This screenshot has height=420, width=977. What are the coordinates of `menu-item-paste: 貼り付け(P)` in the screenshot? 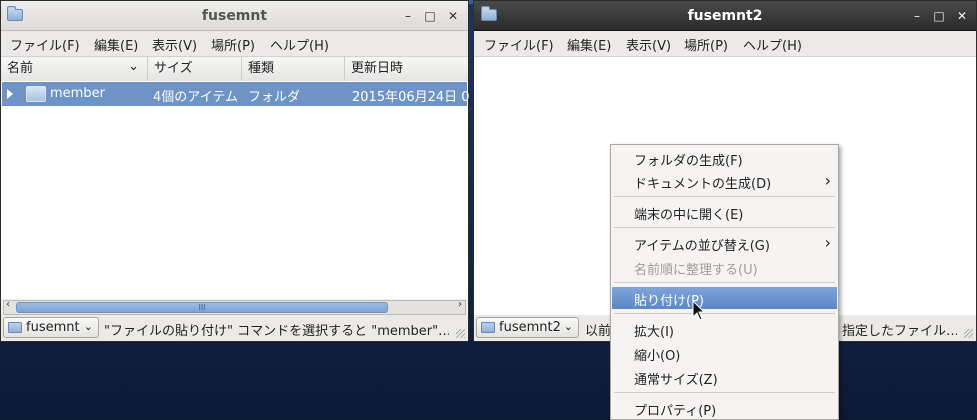 It's located at (724, 298).